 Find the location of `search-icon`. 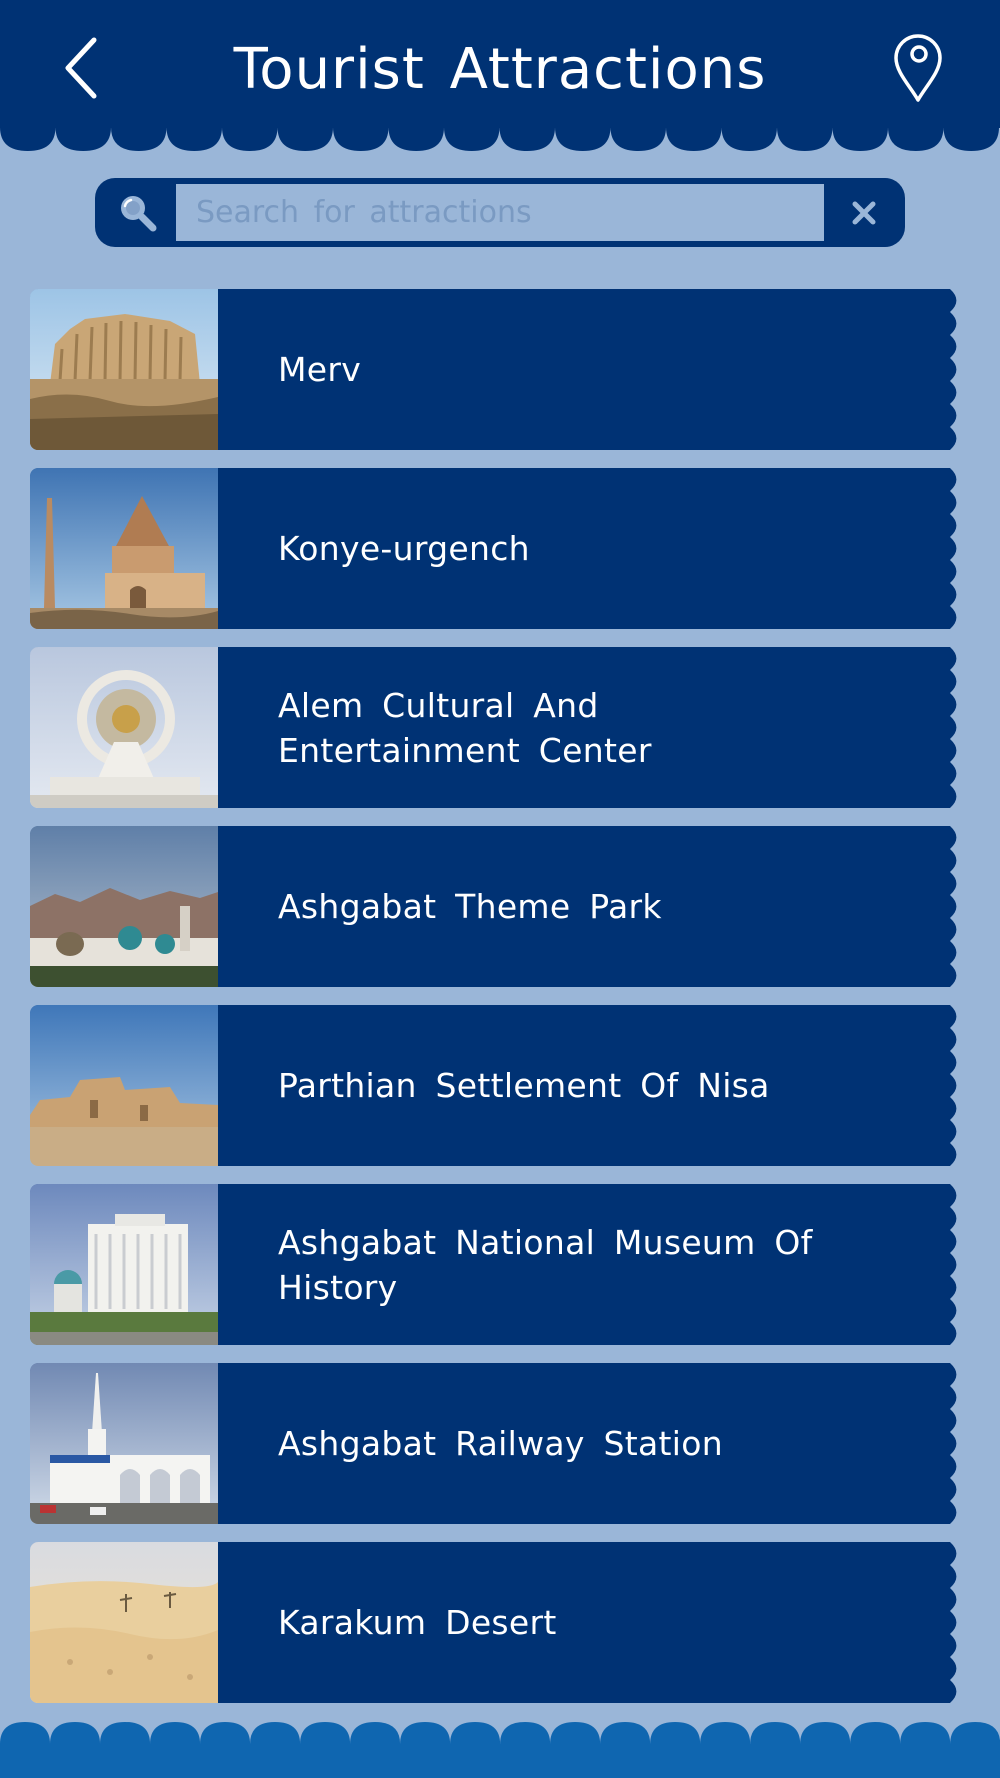

search-icon is located at coordinates (139, 214).